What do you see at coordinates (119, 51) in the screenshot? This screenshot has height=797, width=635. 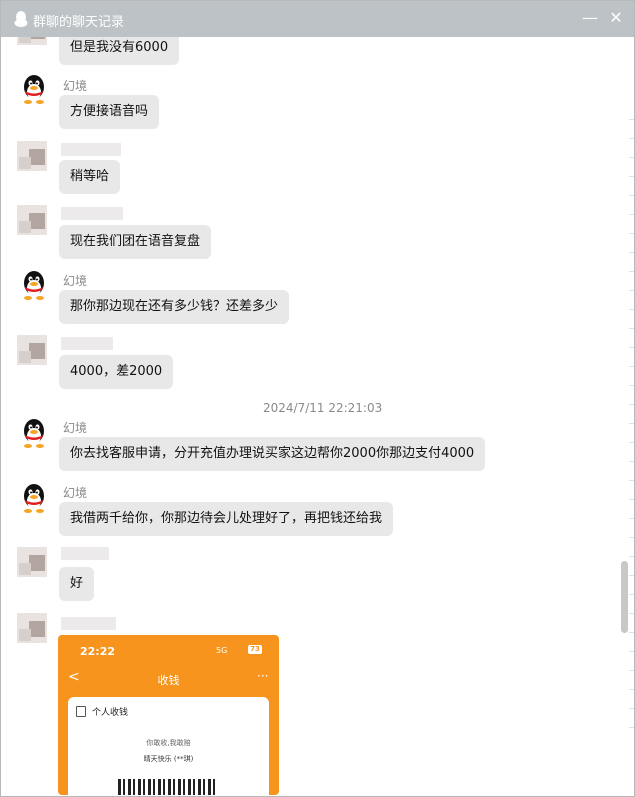 I see `message-bubble: 但是我没有6000` at bounding box center [119, 51].